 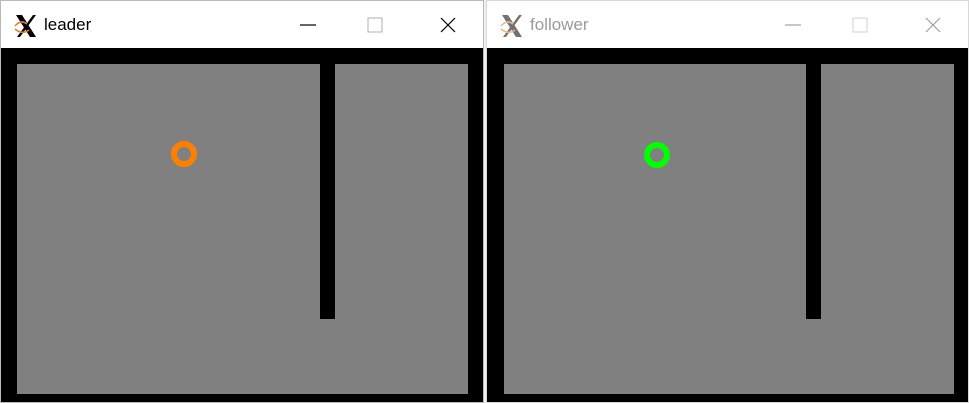 What do you see at coordinates (68, 24) in the screenshot?
I see `window-title: leader` at bounding box center [68, 24].